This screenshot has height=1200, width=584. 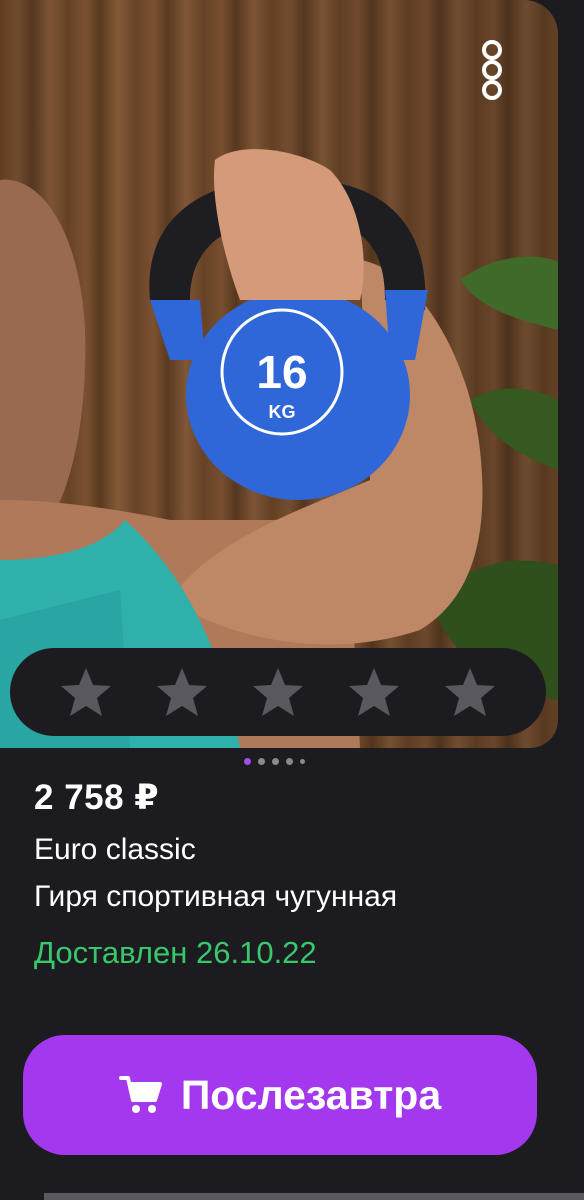 What do you see at coordinates (281, 372) in the screenshot?
I see `weight-value: 16` at bounding box center [281, 372].